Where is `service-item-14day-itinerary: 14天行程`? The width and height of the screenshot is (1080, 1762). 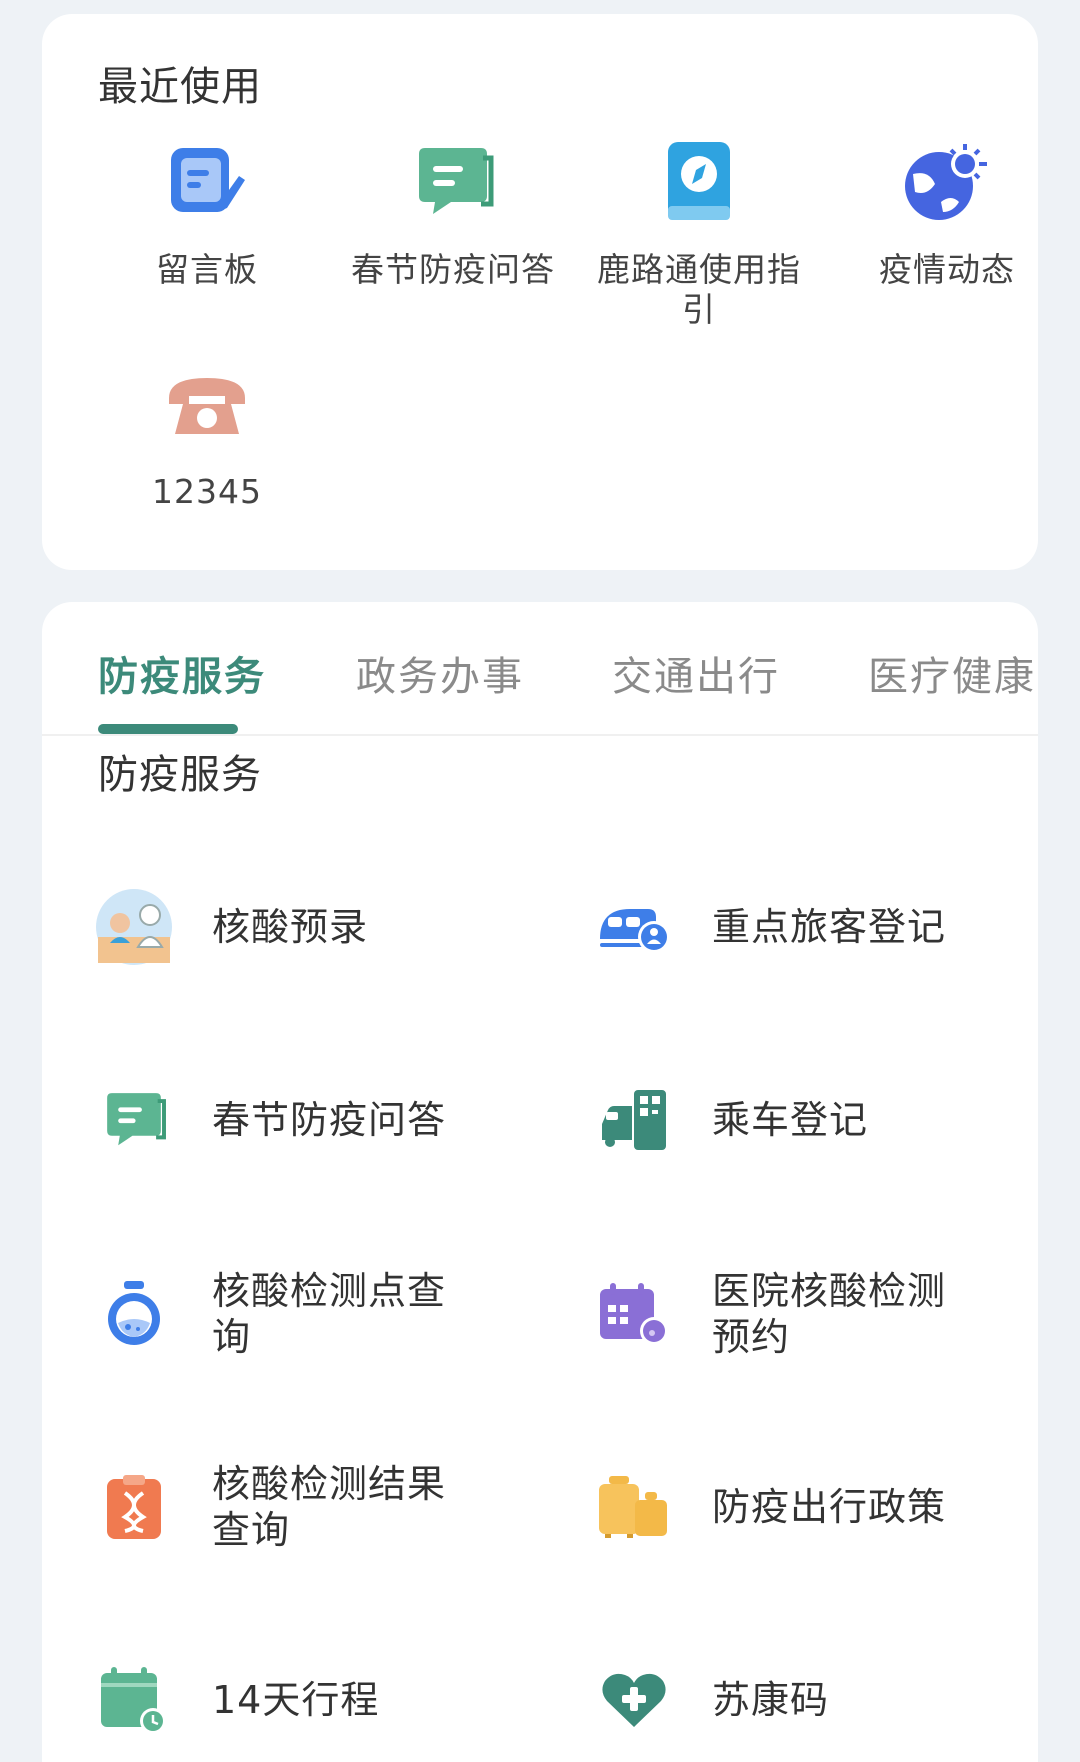
service-item-14day-itinerary: 14天行程 is located at coordinates (283, 1700).